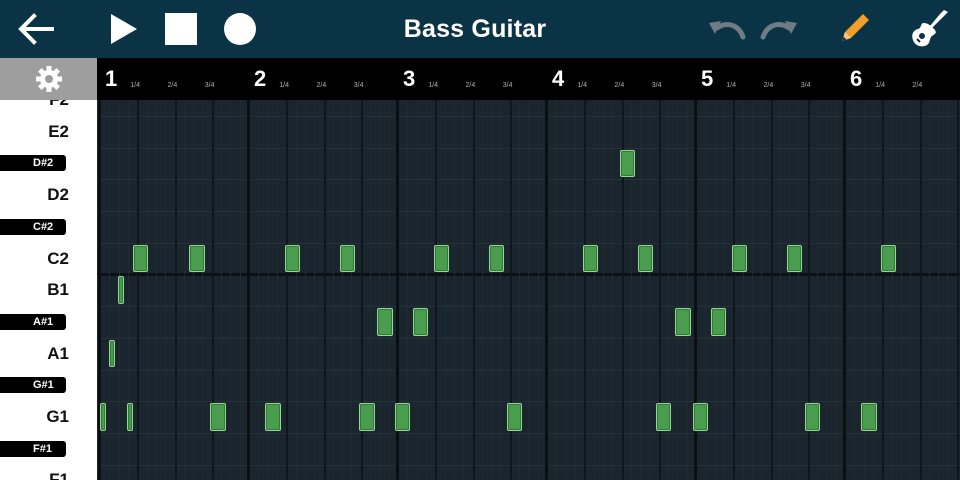 This screenshot has height=480, width=960. I want to click on back-arrow-icon, so click(36, 29).